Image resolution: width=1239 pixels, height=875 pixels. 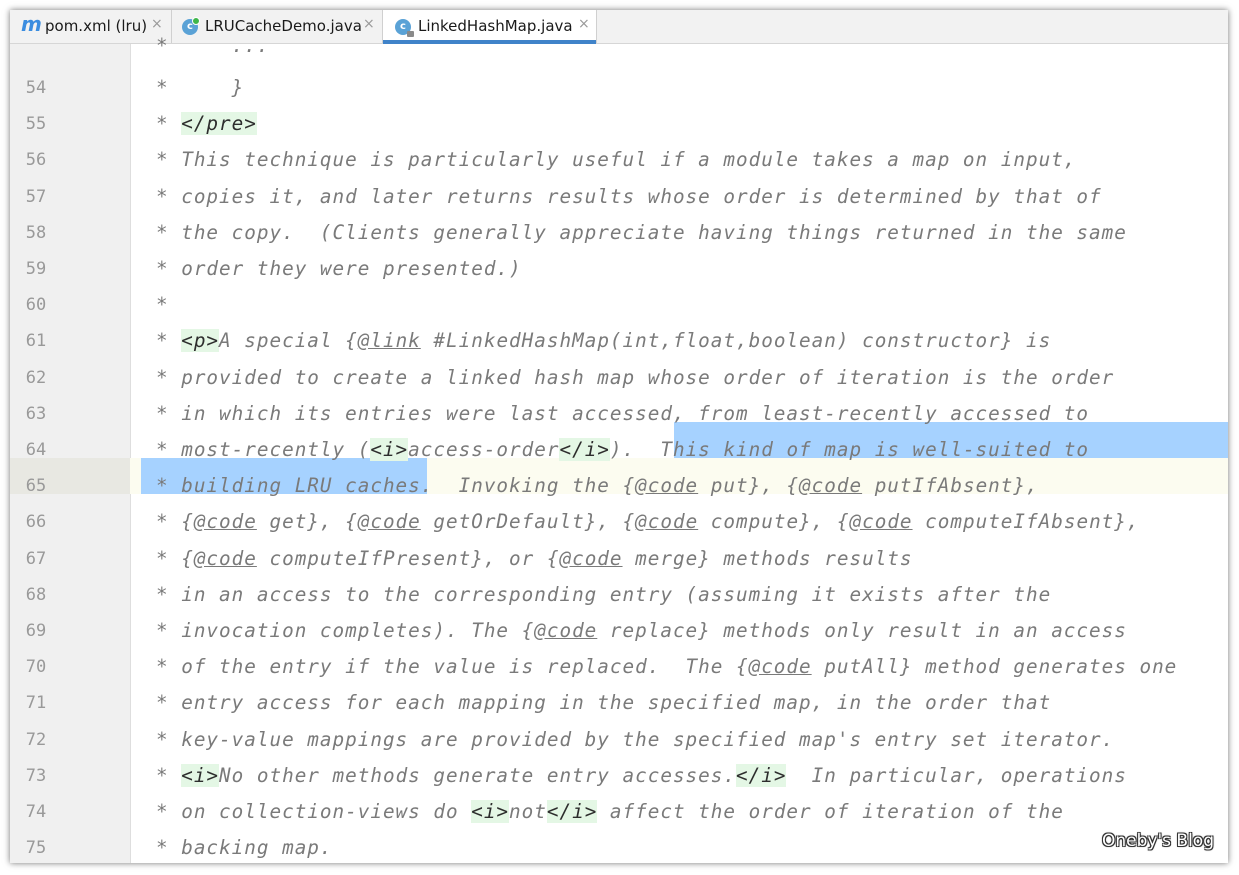 What do you see at coordinates (495, 26) in the screenshot?
I see `tab-label: LinkedHashMap.java` at bounding box center [495, 26].